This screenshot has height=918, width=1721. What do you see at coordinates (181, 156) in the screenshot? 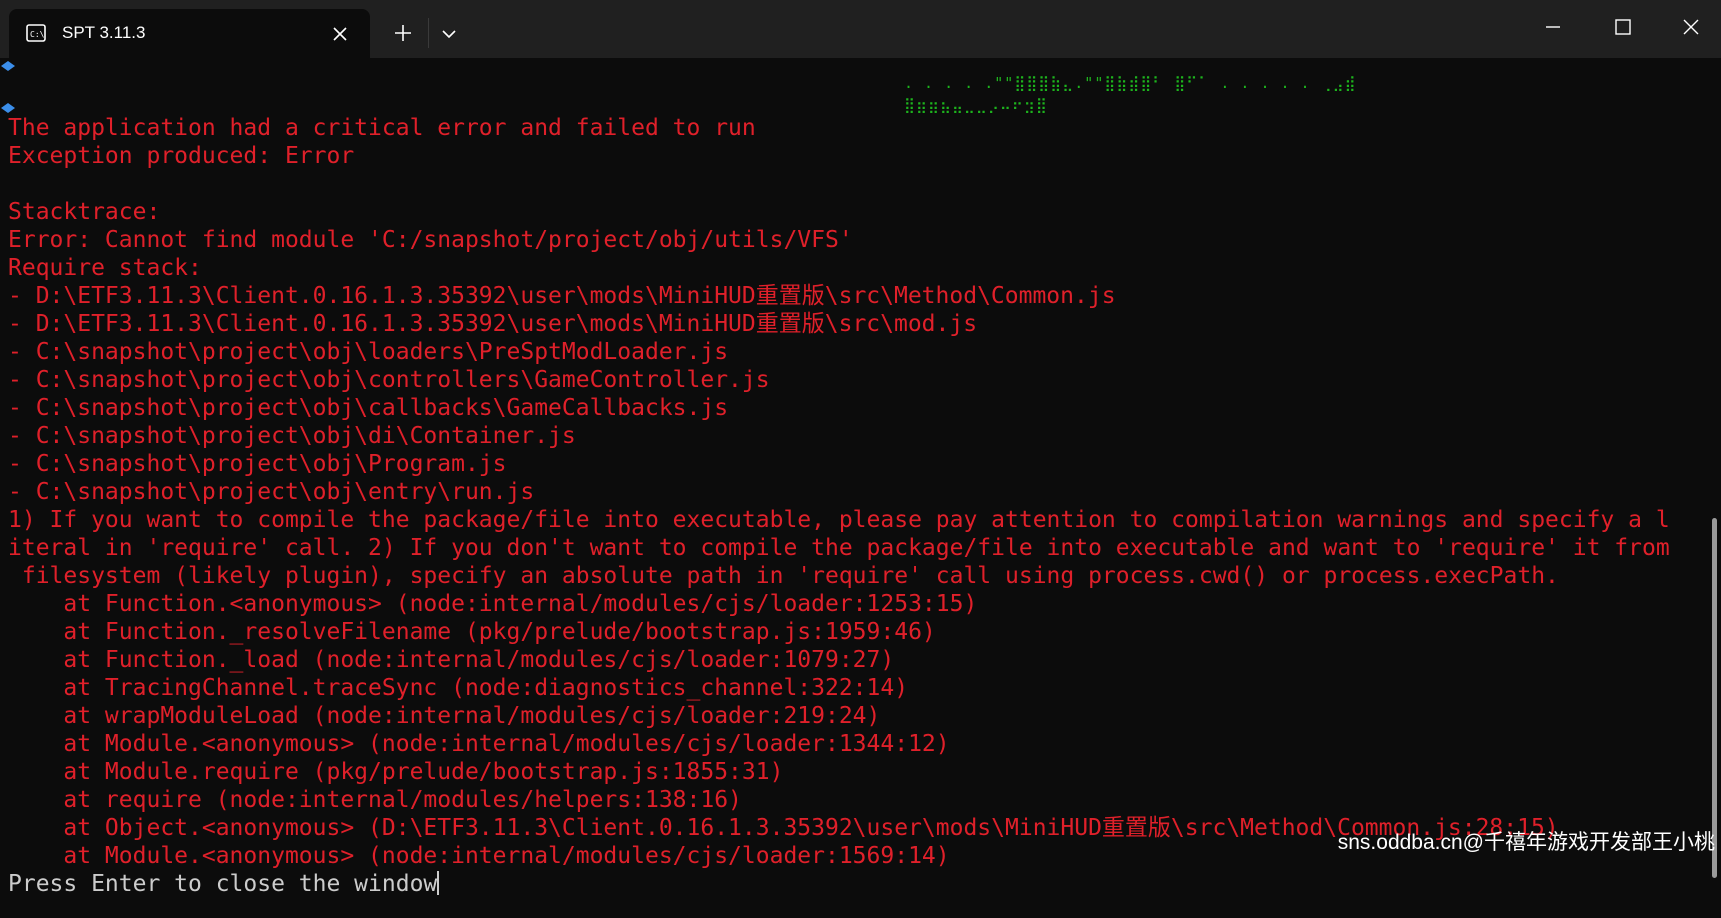
I see `console-line: Exception produced: Error` at bounding box center [181, 156].